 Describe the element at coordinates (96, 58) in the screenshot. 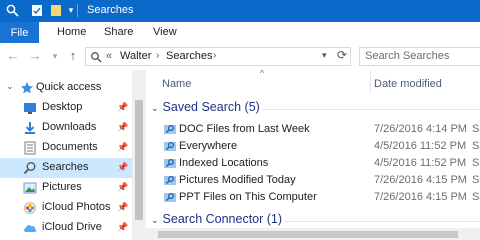

I see `search-location-icon` at that location.